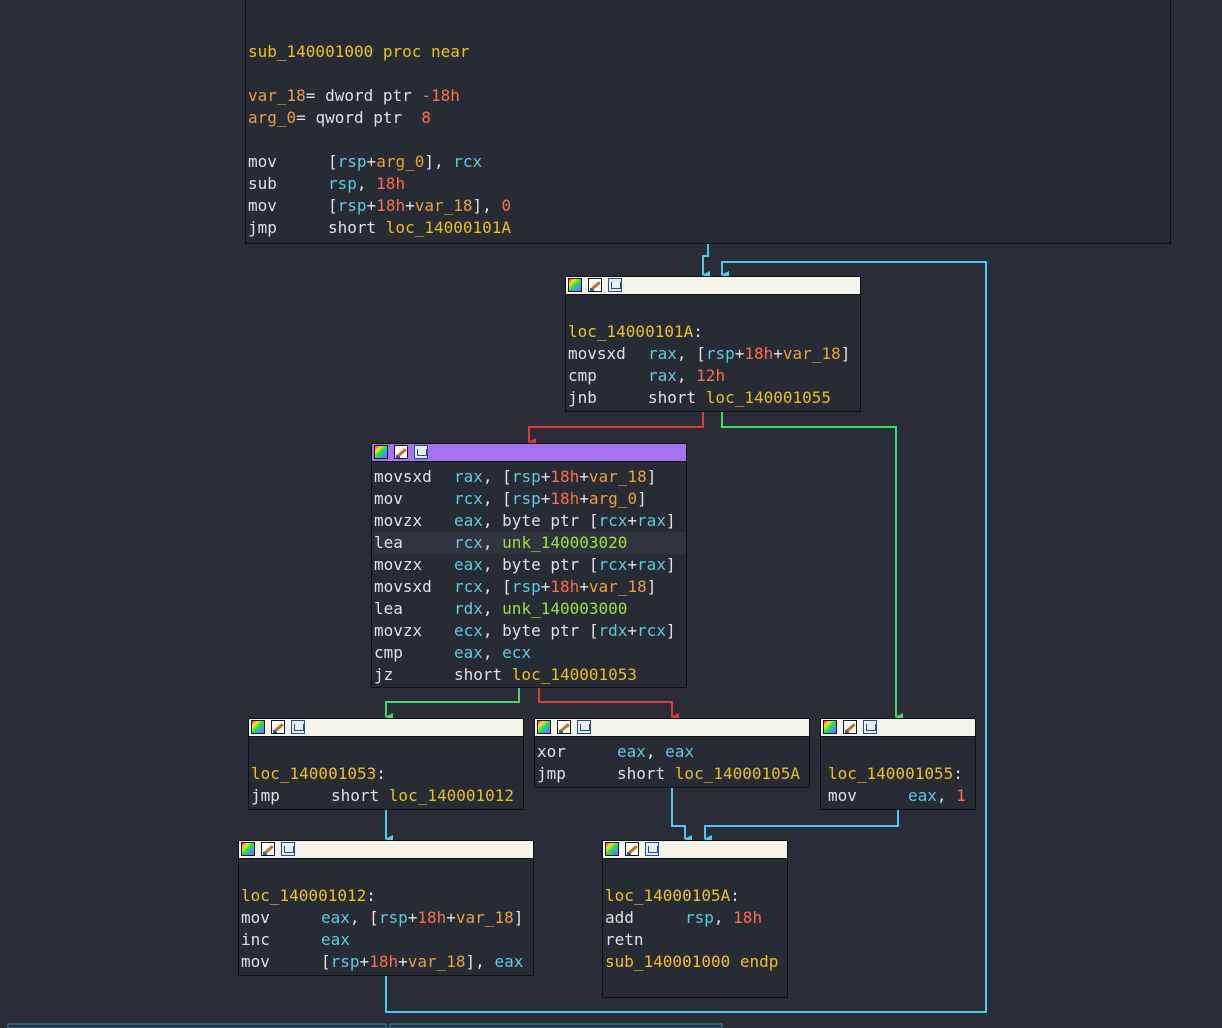  I want to click on instruction-line: jz short loc_140001053, so click(530, 675).